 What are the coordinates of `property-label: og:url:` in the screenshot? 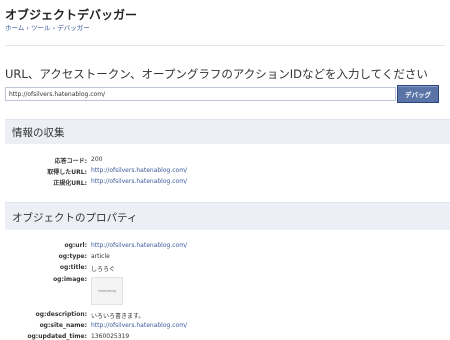 It's located at (75, 245).